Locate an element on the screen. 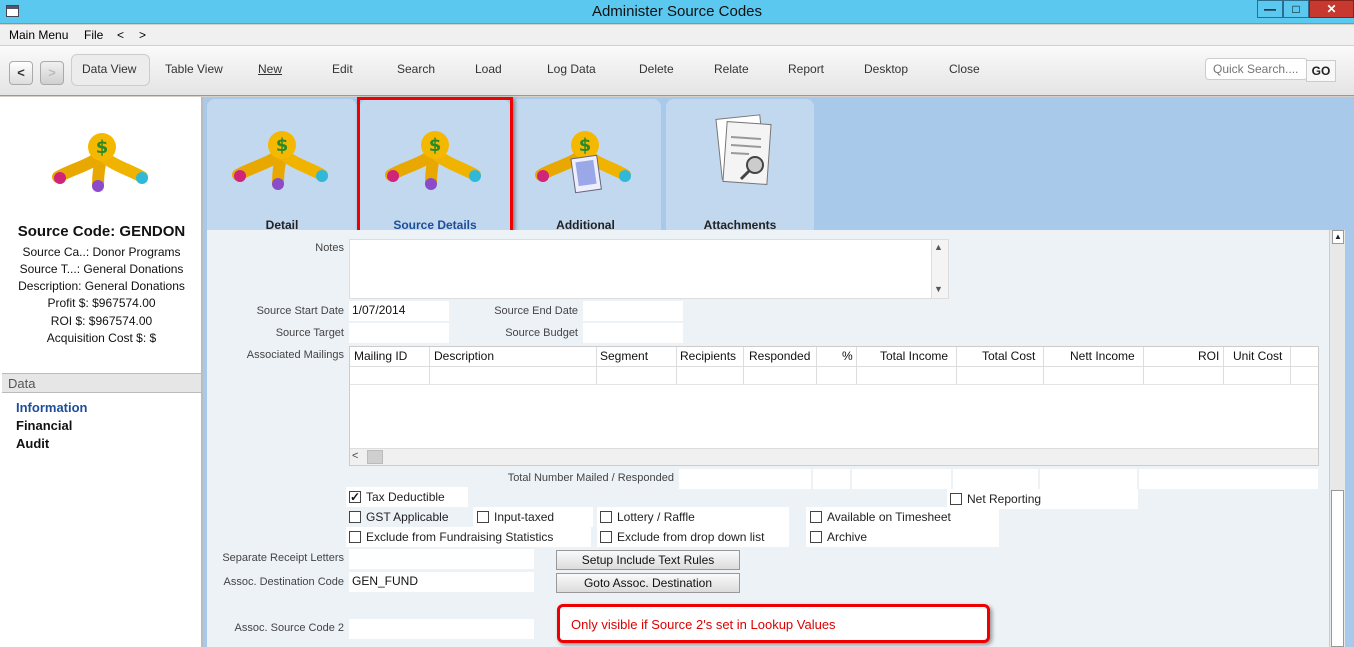 This screenshot has width=1354, height=647. separate-receipt-letters-label: Separate Receipt Letters is located at coordinates (283, 558).